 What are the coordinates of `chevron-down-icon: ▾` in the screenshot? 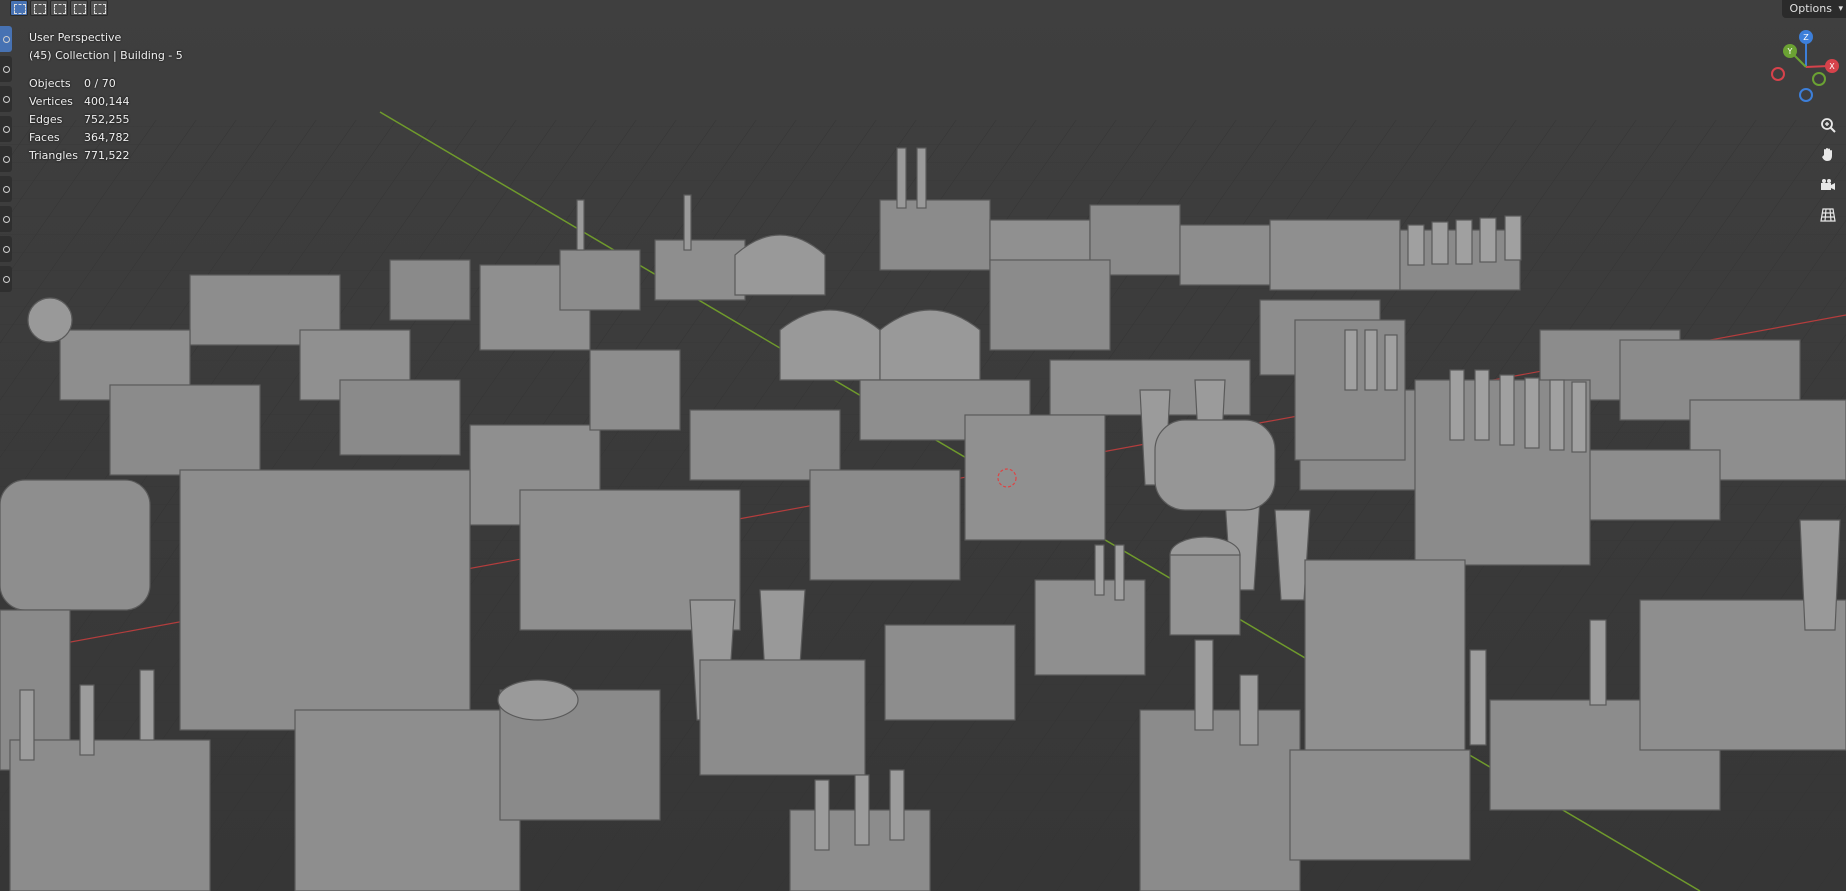 It's located at (1840, 9).